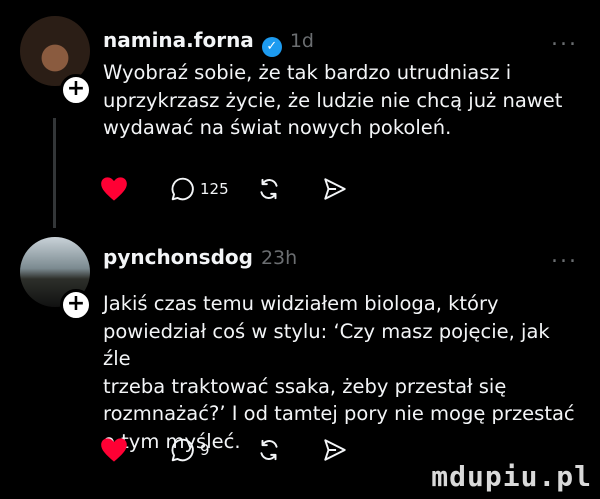  Describe the element at coordinates (54, 173) in the screenshot. I see `thread-line` at that location.